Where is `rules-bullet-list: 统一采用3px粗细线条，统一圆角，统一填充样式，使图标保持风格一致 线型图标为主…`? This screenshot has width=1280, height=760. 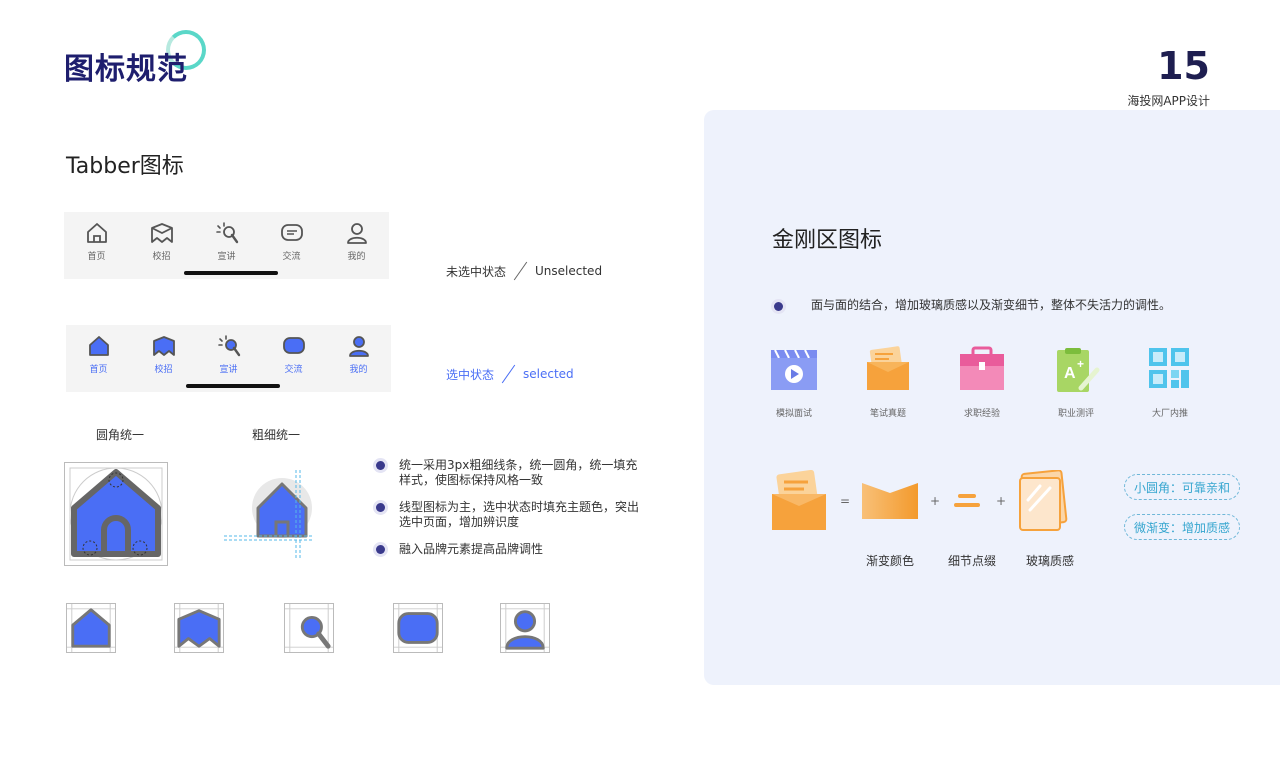
rules-bullet-list: 统一采用3px粗细线条，统一圆角，统一填充样式，使图标保持风格一致 线型图标为主… is located at coordinates (511, 513).